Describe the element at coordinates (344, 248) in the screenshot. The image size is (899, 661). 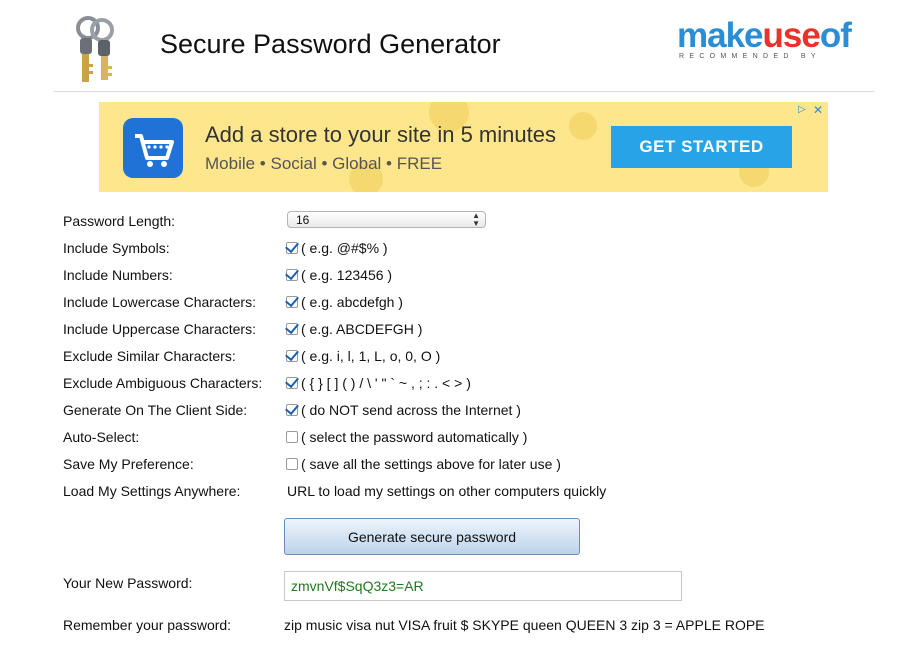
I see `option-hint: ( e.g. @#$% )` at that location.